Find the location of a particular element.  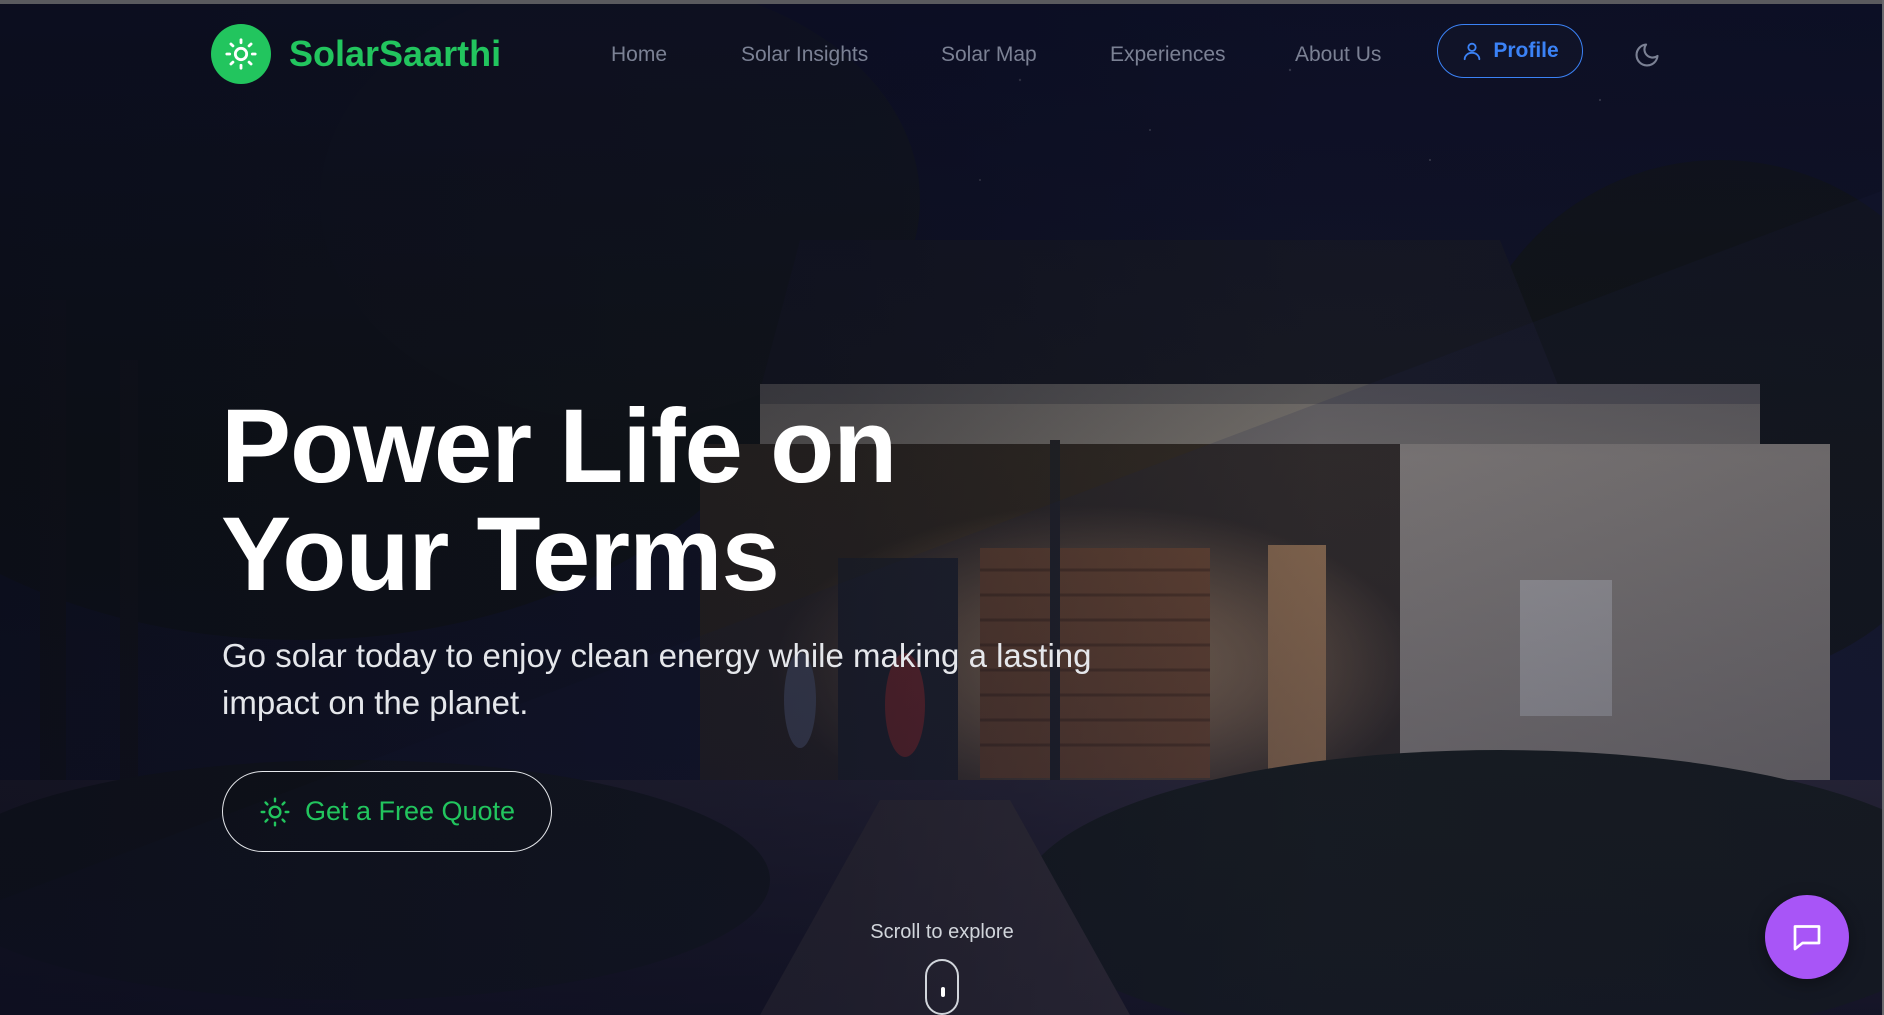

mouse-wheel is located at coordinates (943, 992).